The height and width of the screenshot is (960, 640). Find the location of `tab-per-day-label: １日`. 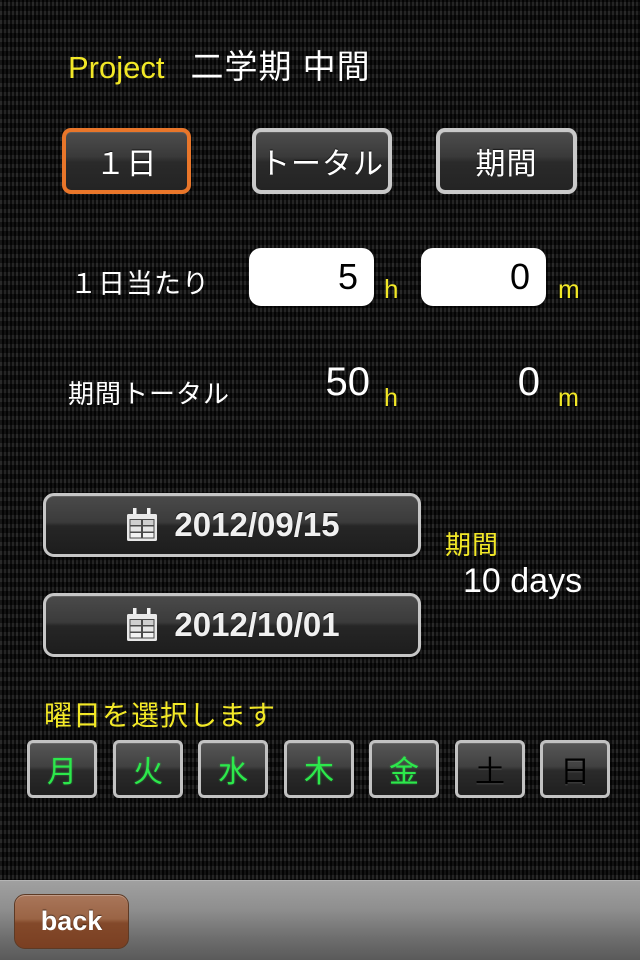

tab-per-day-label: １日 is located at coordinates (126, 164).